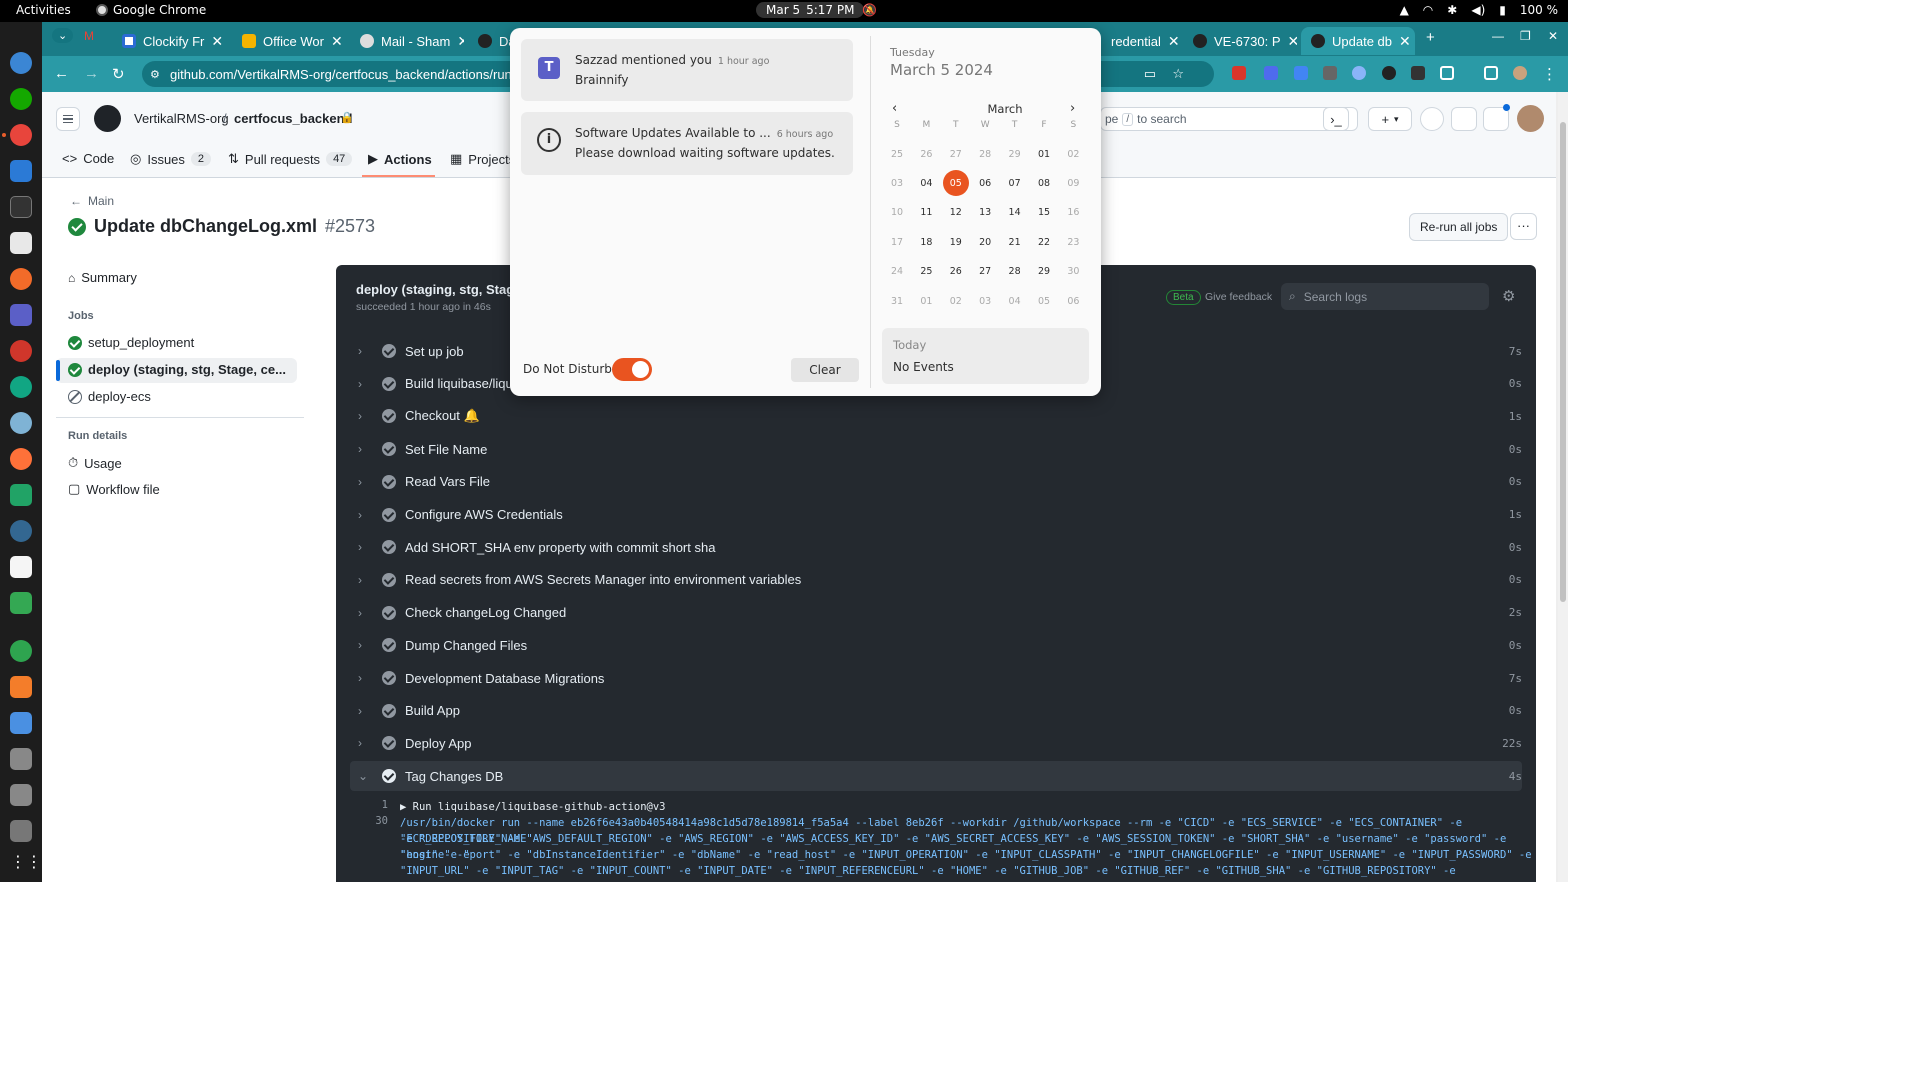 This screenshot has height=1080, width=1920. Describe the element at coordinates (1447, 73) in the screenshot. I see `extensions-puzzle-icon` at that location.